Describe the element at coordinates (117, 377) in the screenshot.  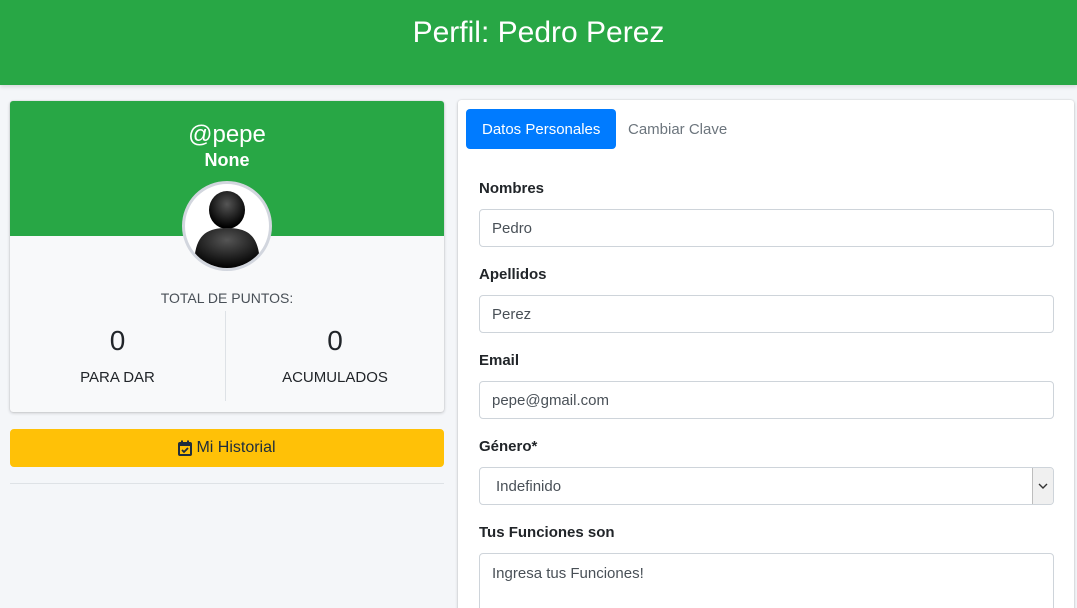
I see `stat-label: PARA DAR` at that location.